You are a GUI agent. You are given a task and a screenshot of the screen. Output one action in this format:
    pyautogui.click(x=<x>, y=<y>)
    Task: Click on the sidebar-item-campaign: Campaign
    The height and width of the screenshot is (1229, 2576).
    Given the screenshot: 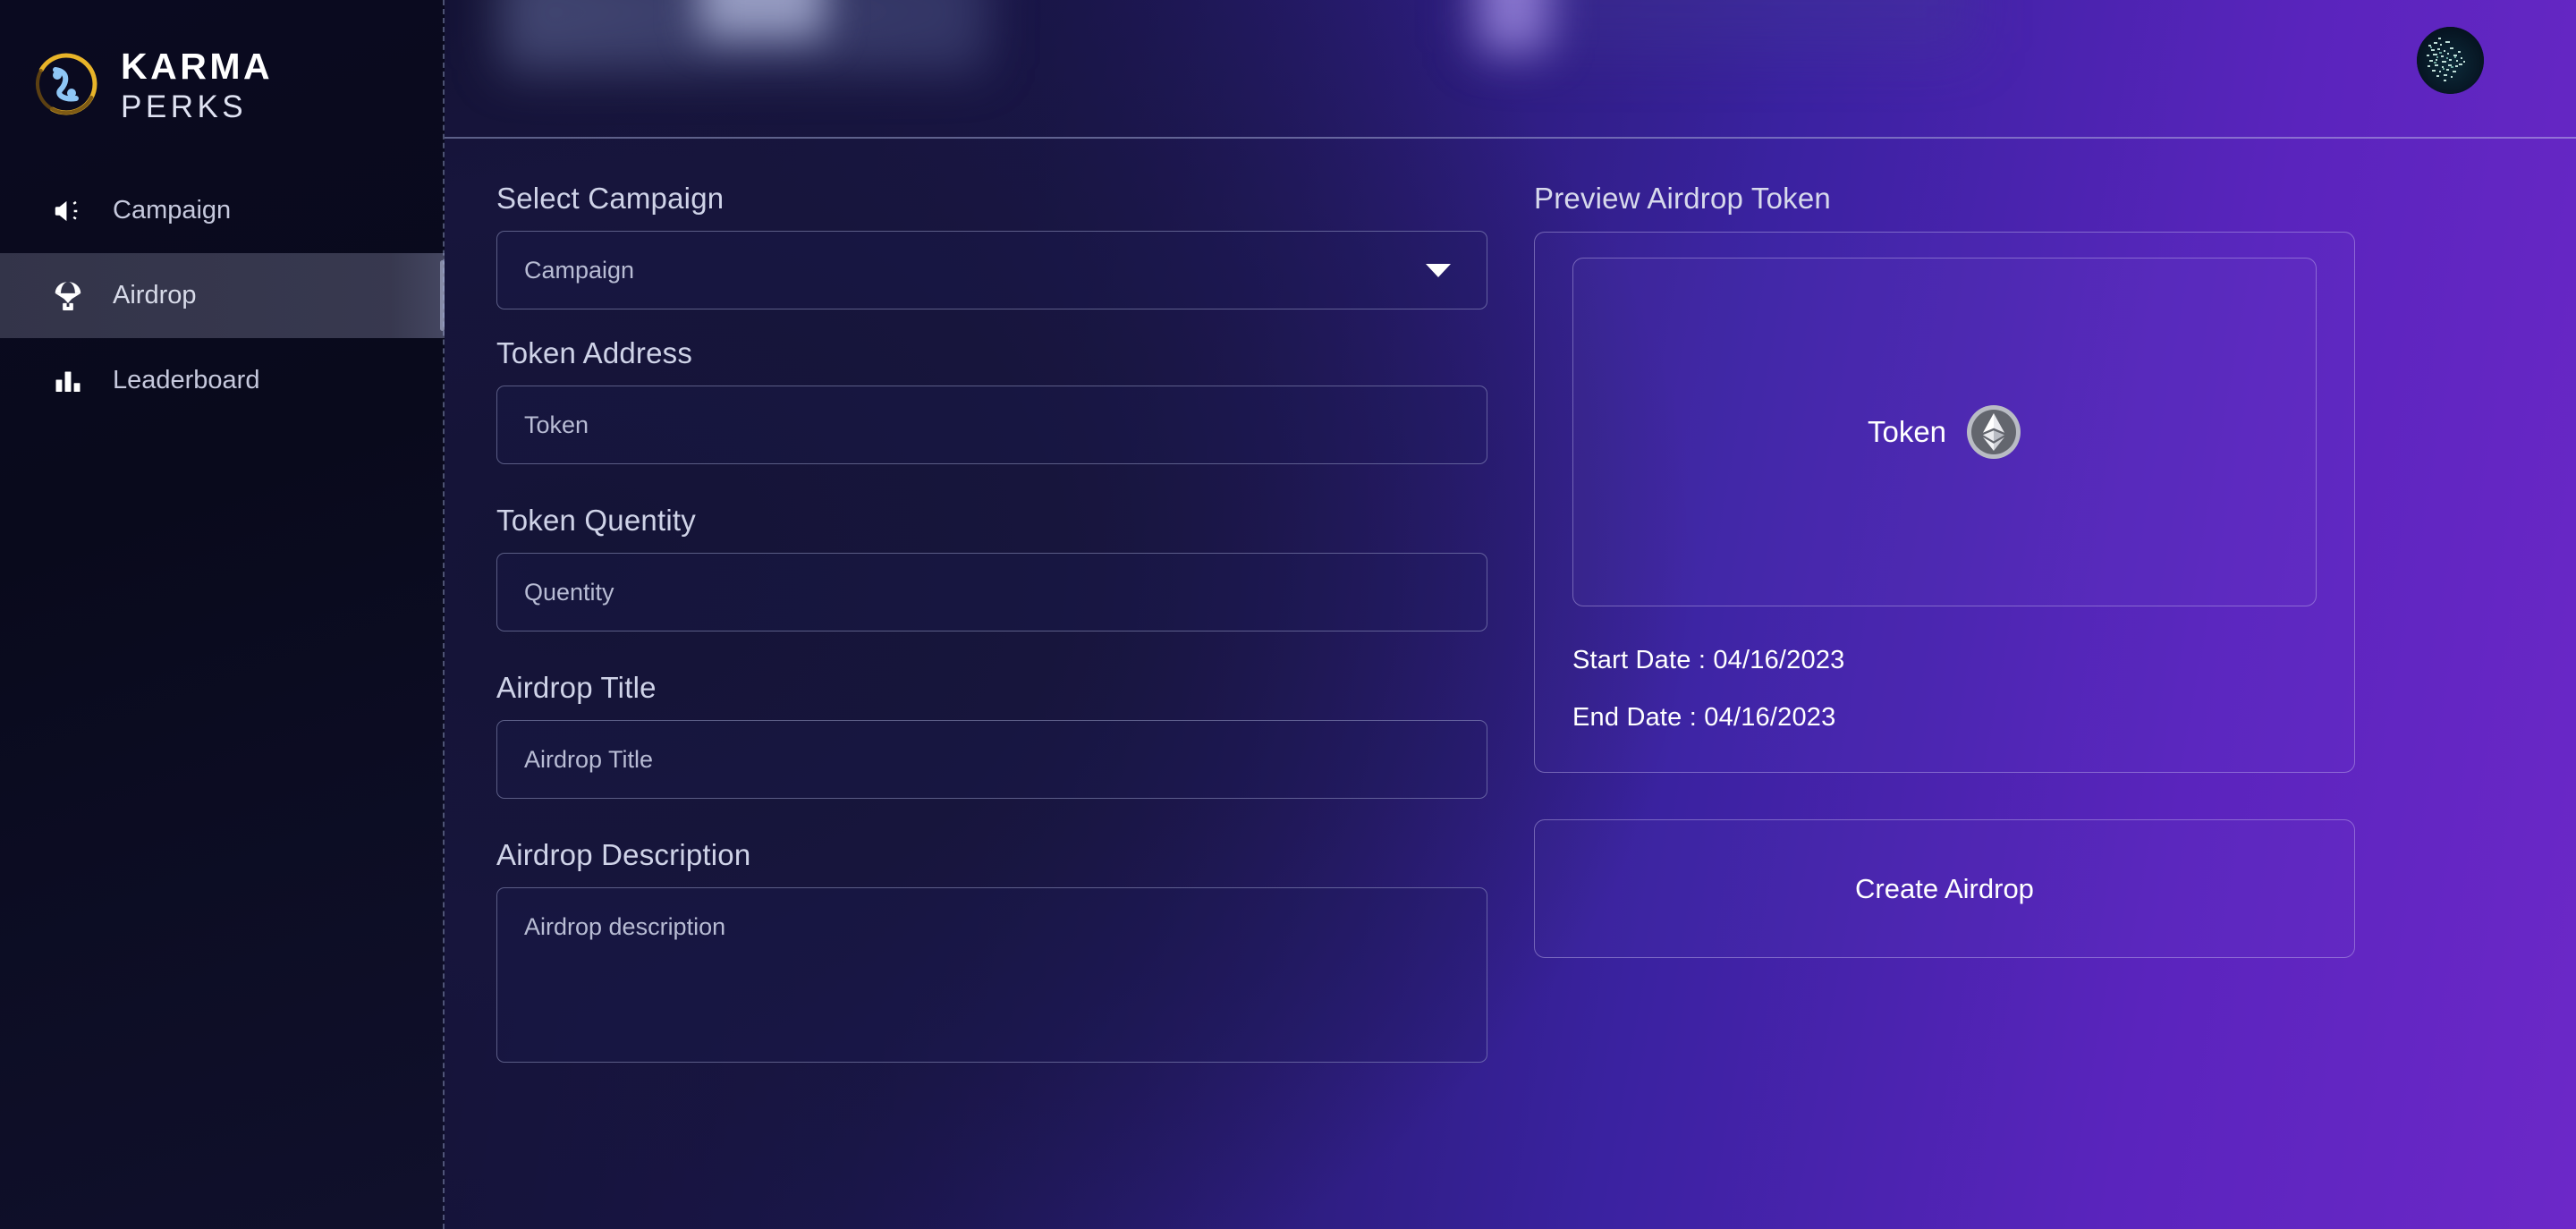 What is the action you would take?
    pyautogui.click(x=222, y=210)
    